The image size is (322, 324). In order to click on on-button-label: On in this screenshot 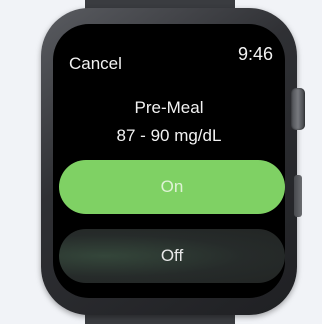, I will do `click(172, 186)`.